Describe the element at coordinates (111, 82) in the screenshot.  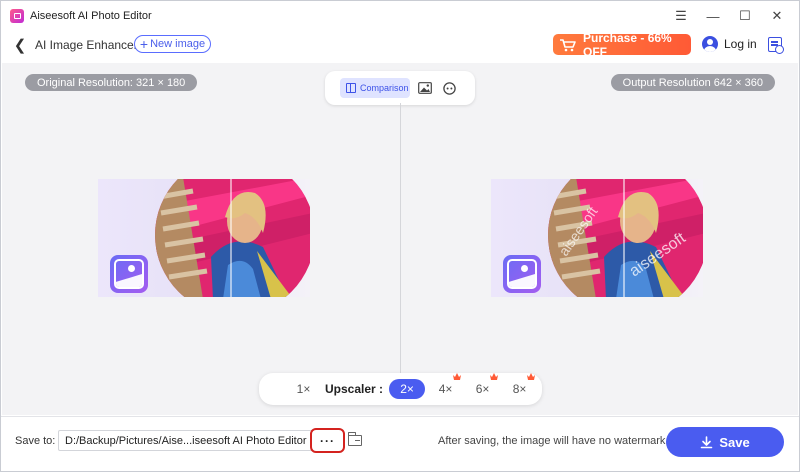
I see `original-resolution-badge: Original Resolution: 321 × 180` at that location.